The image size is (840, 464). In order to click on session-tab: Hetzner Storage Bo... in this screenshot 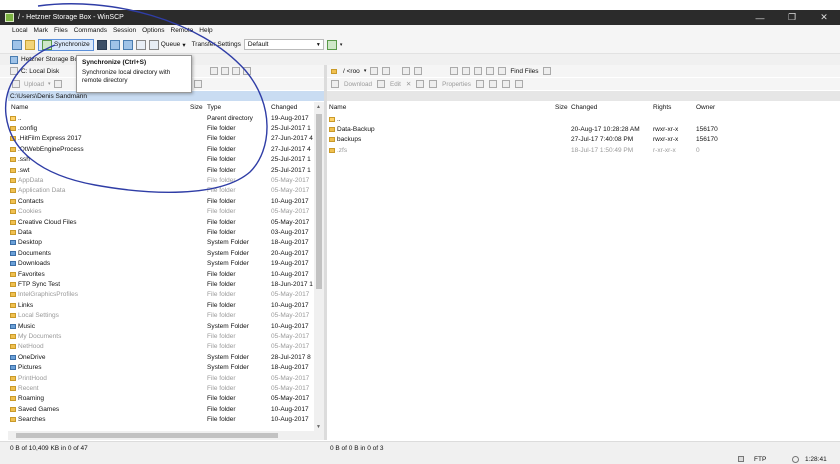, I will do `click(52, 59)`.